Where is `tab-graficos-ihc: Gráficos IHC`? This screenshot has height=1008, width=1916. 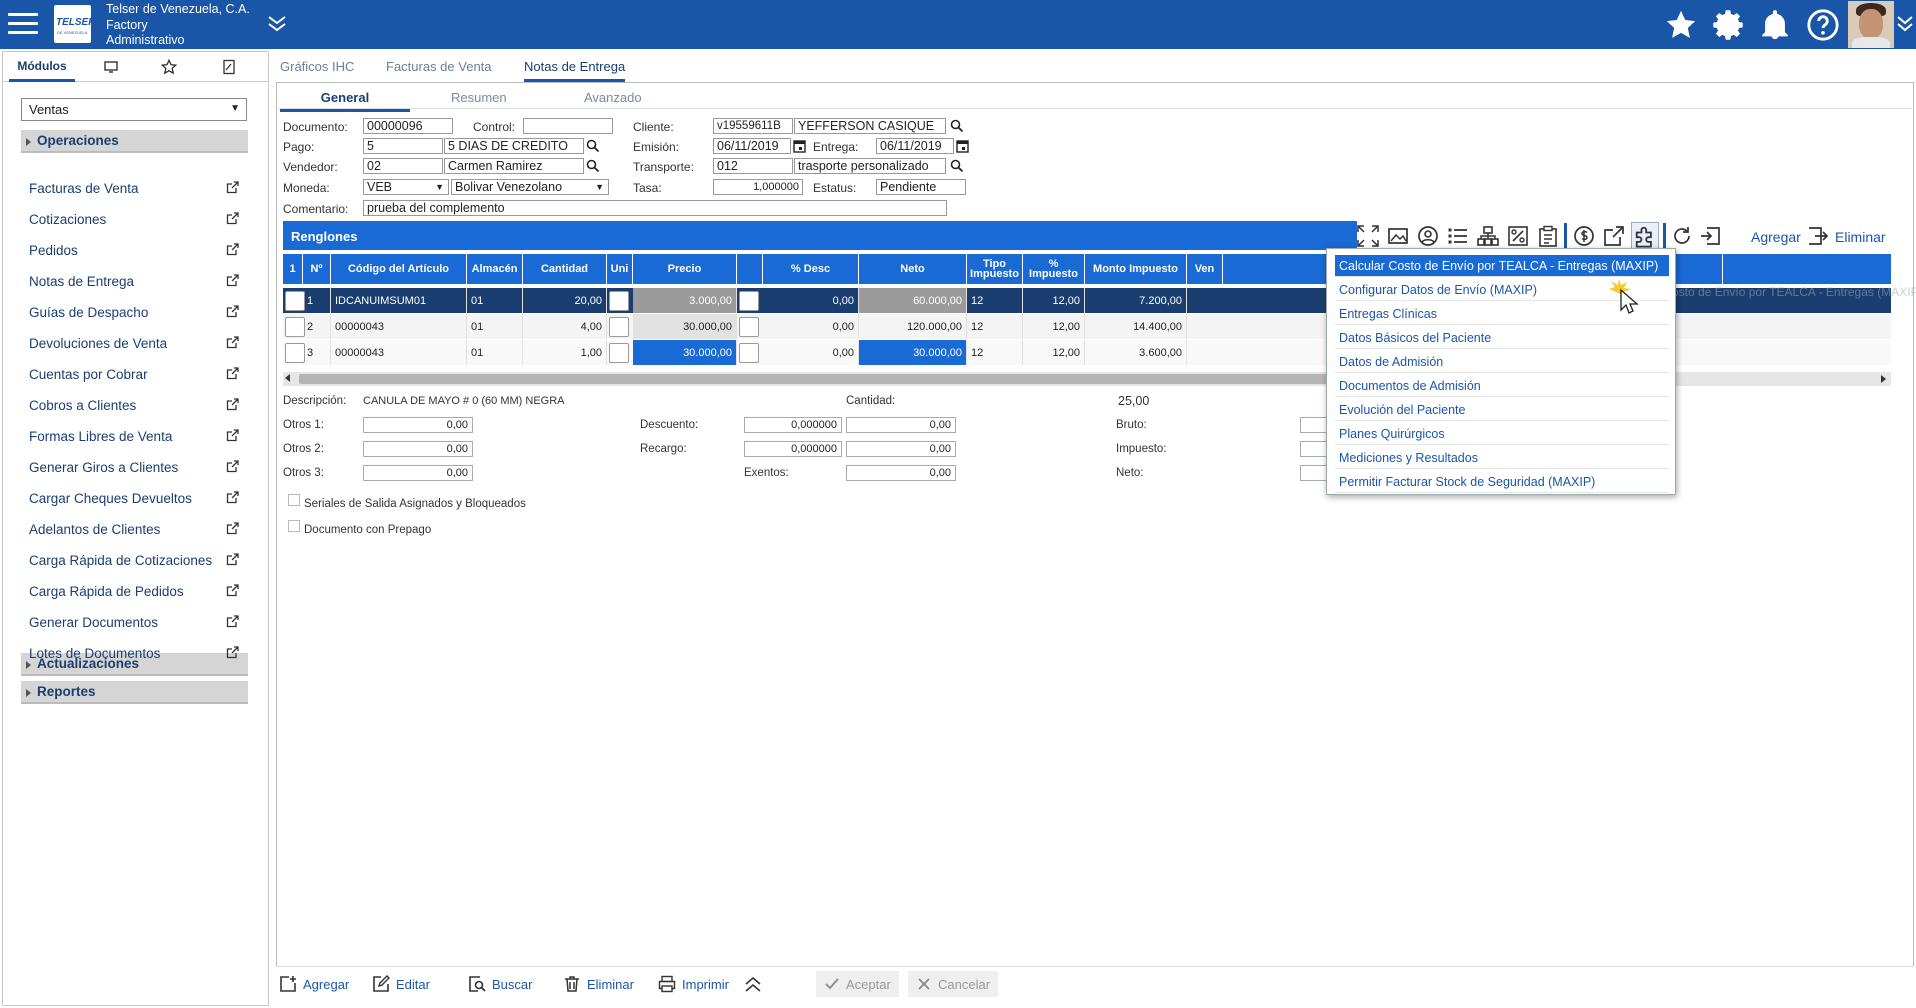 tab-graficos-ihc: Gráficos IHC is located at coordinates (317, 66).